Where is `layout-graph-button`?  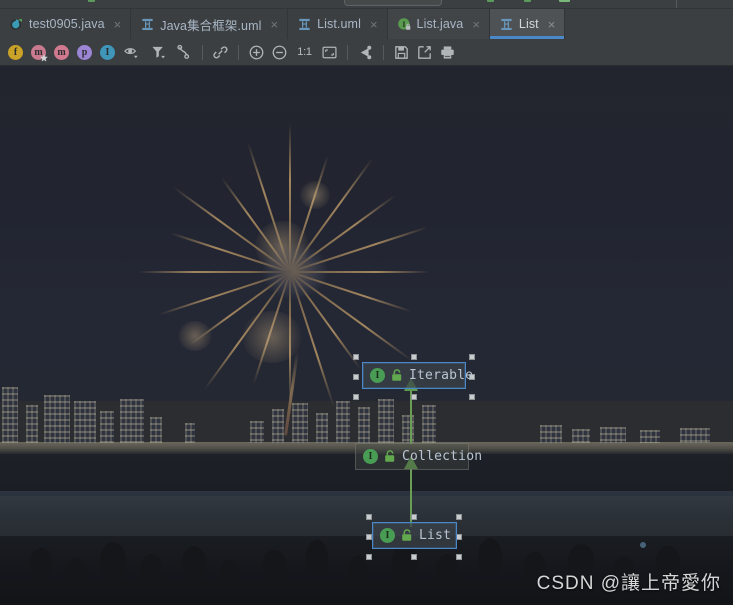
layout-graph-button is located at coordinates (365, 52).